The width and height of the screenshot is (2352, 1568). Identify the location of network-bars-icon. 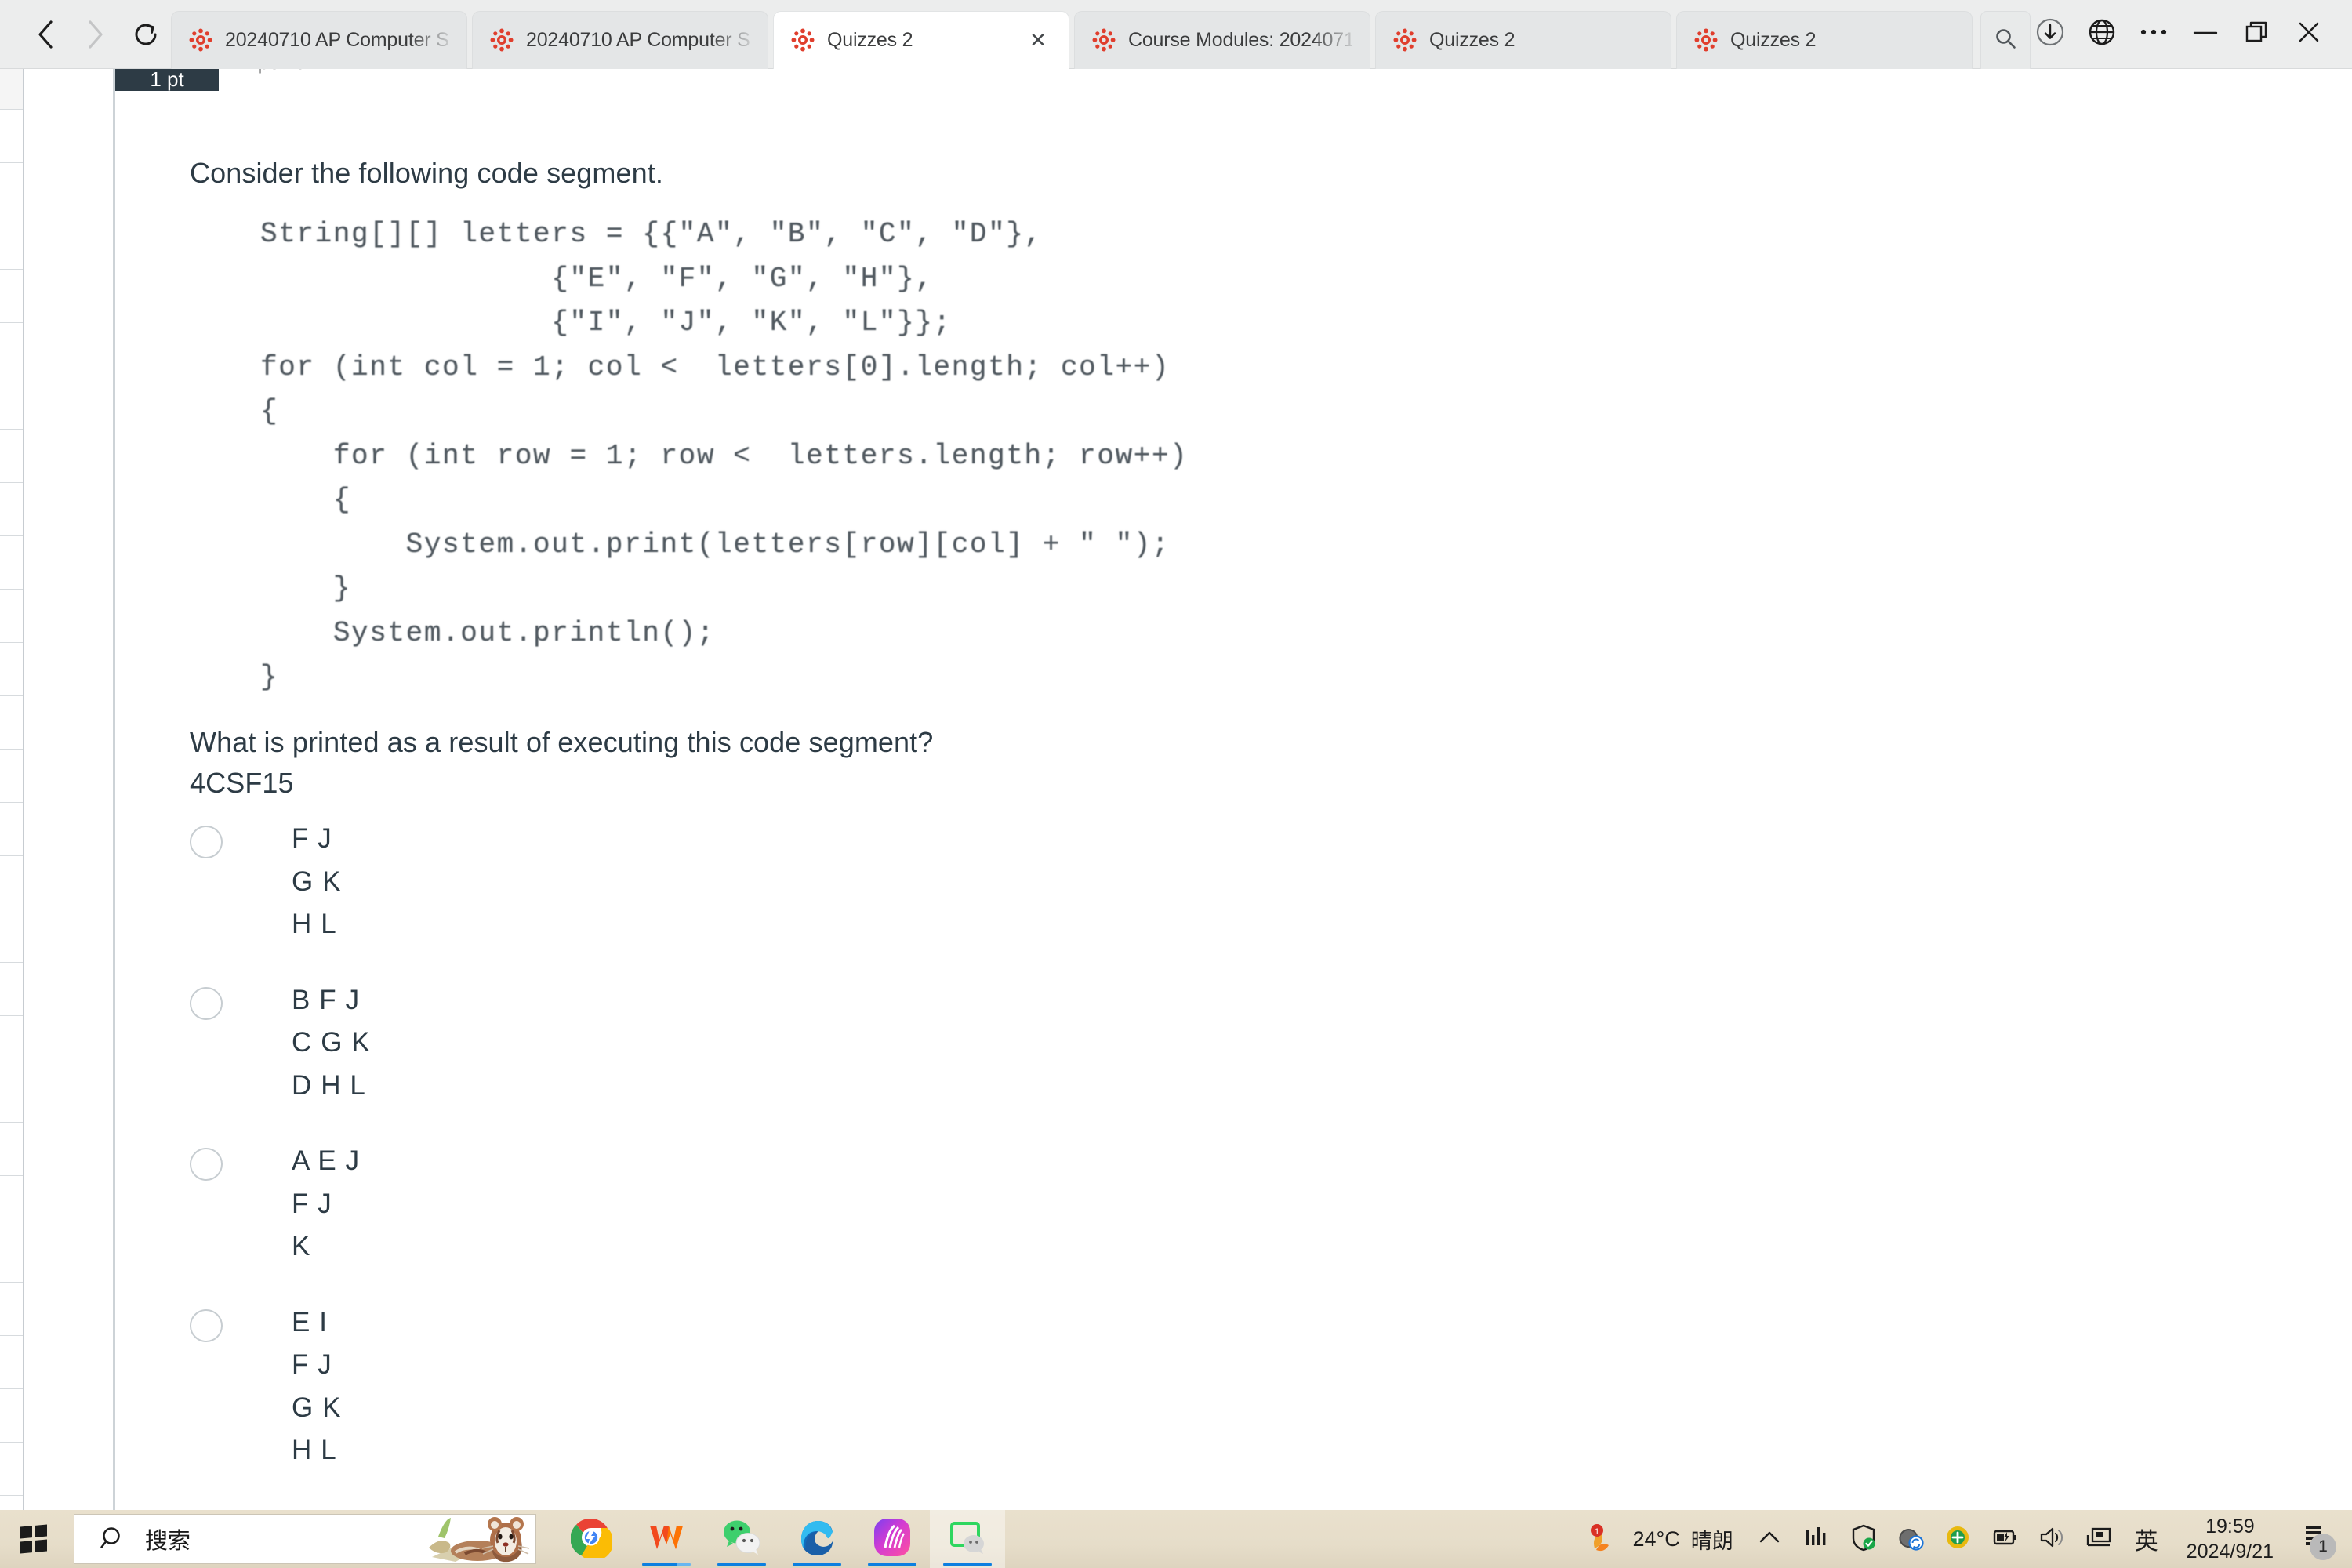
(1817, 1539).